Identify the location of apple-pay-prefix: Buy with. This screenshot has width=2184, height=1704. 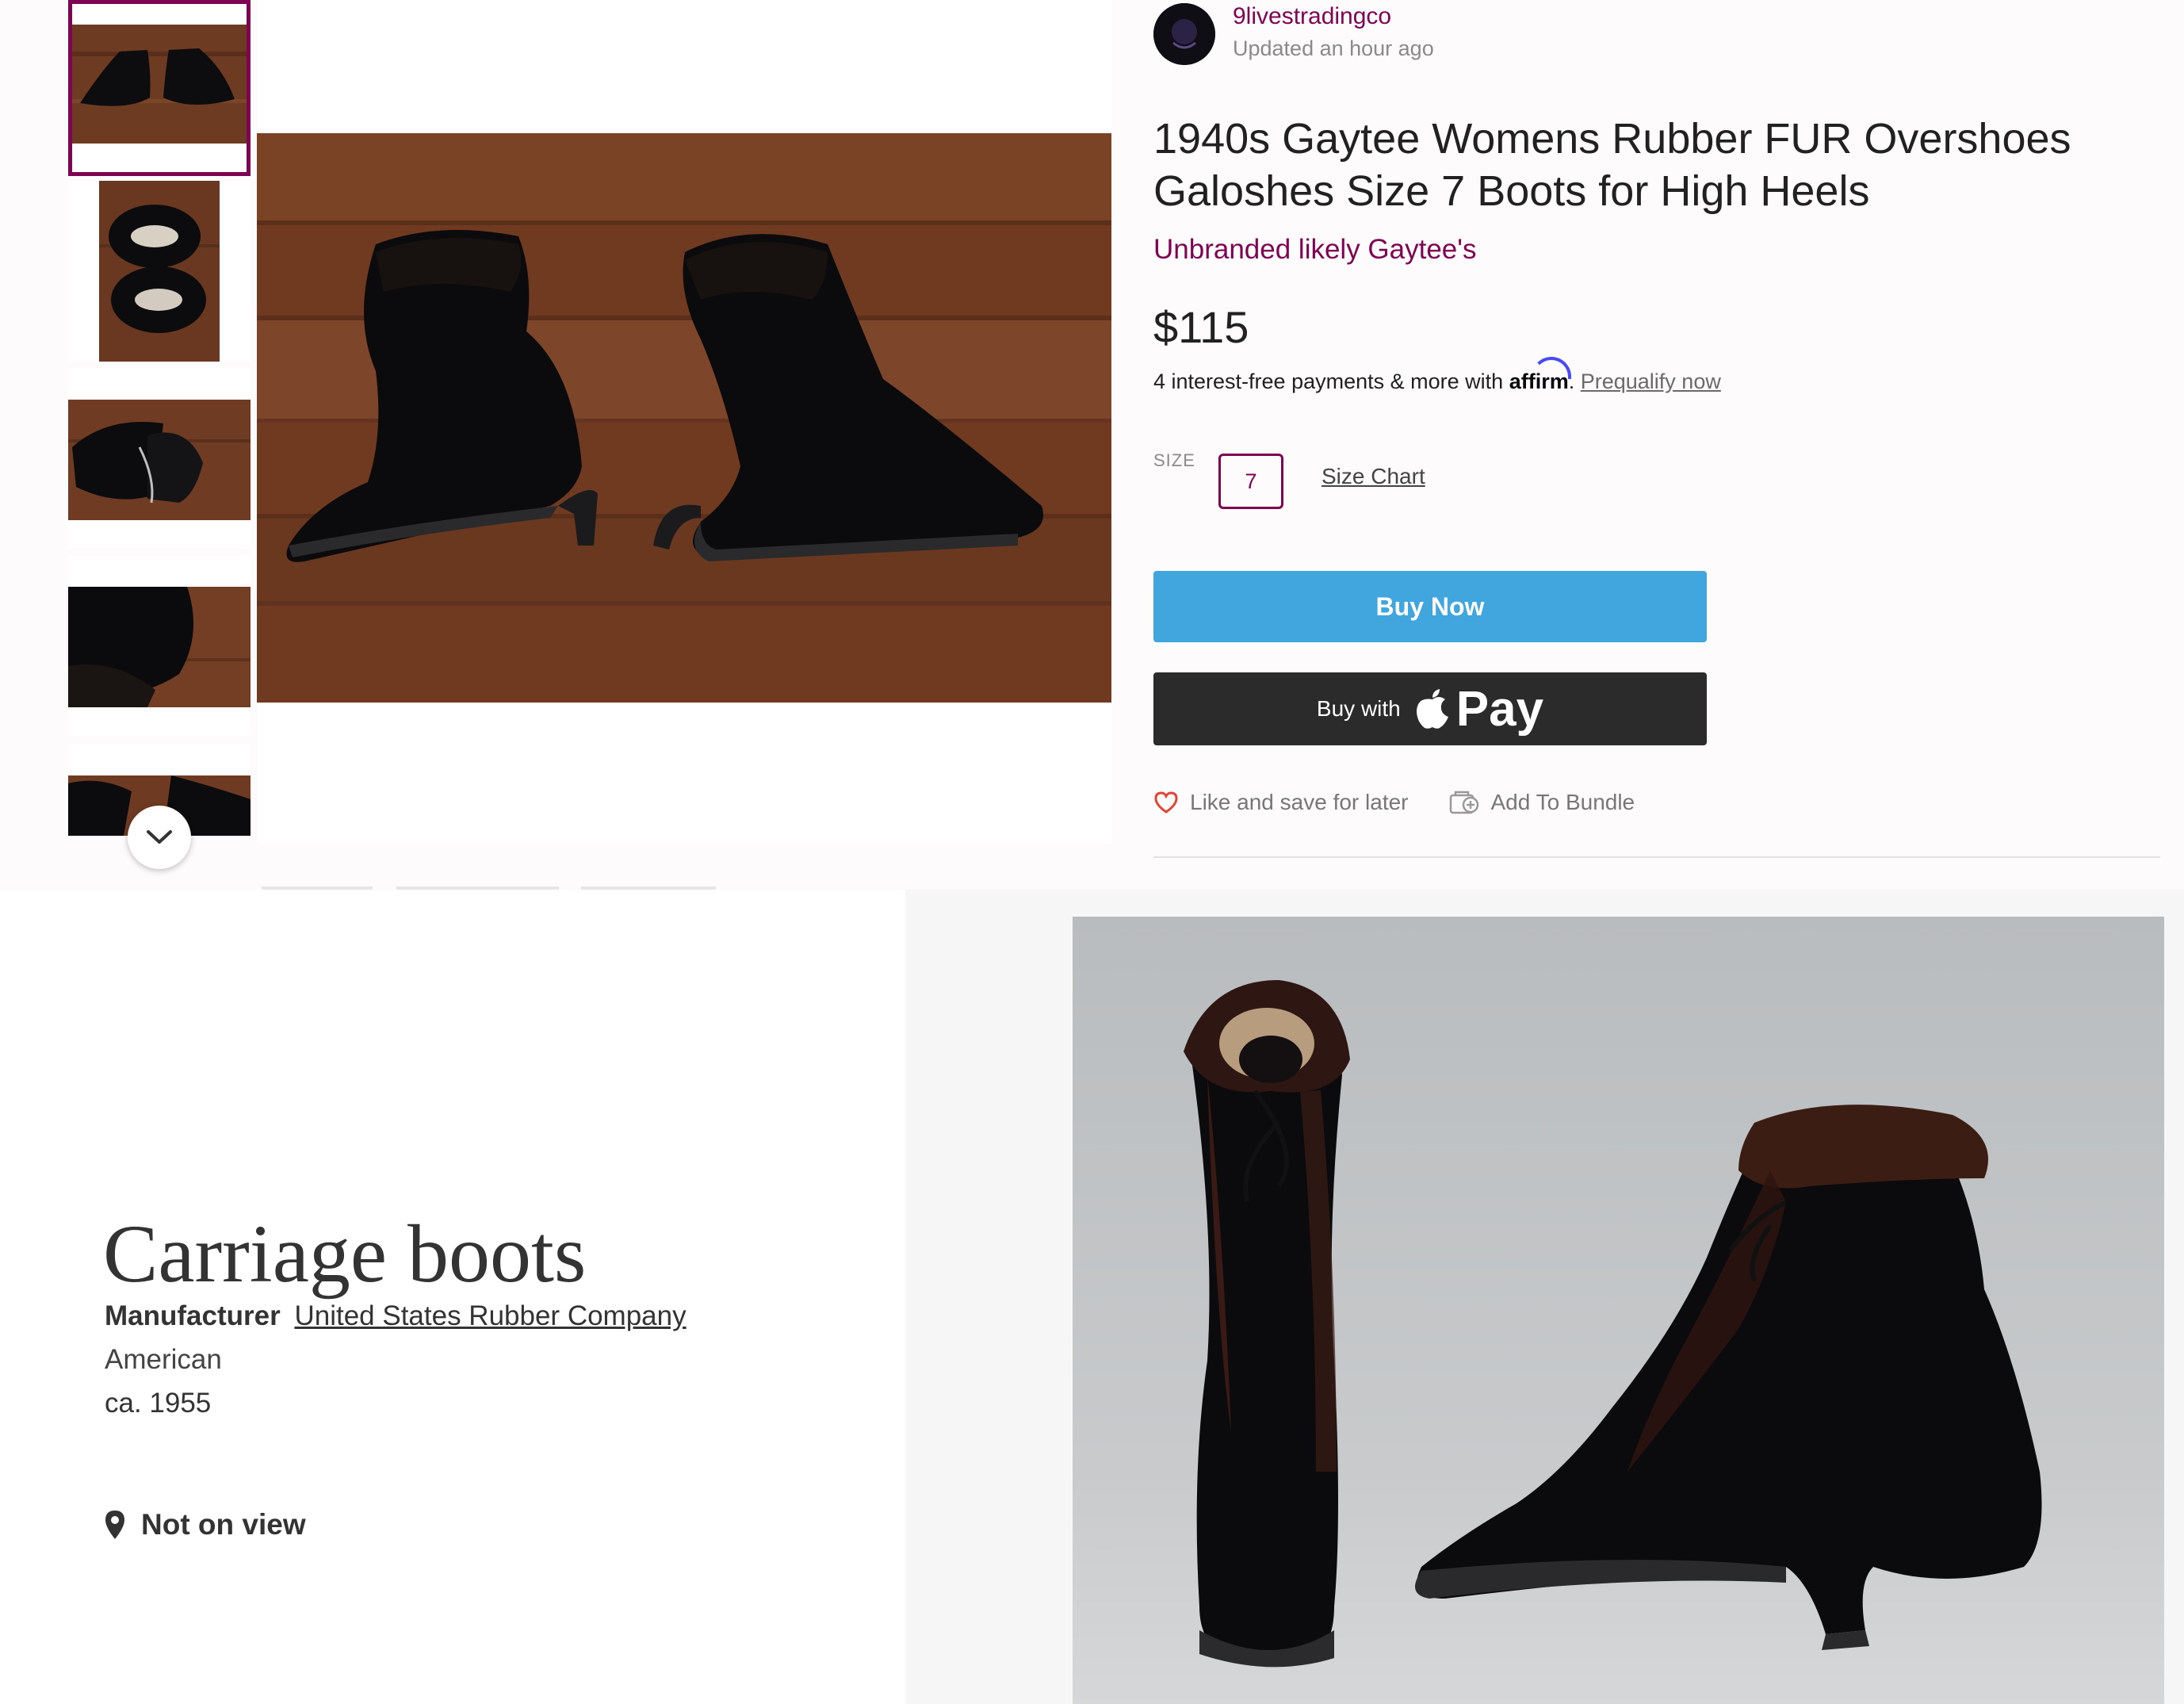
(1358, 708).